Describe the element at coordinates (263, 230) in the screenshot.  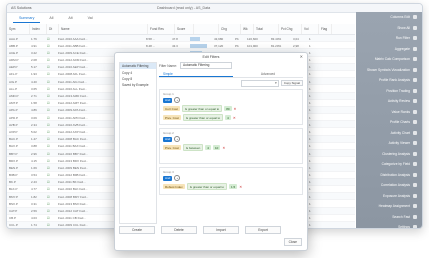
I see `export-button: Export` at that location.